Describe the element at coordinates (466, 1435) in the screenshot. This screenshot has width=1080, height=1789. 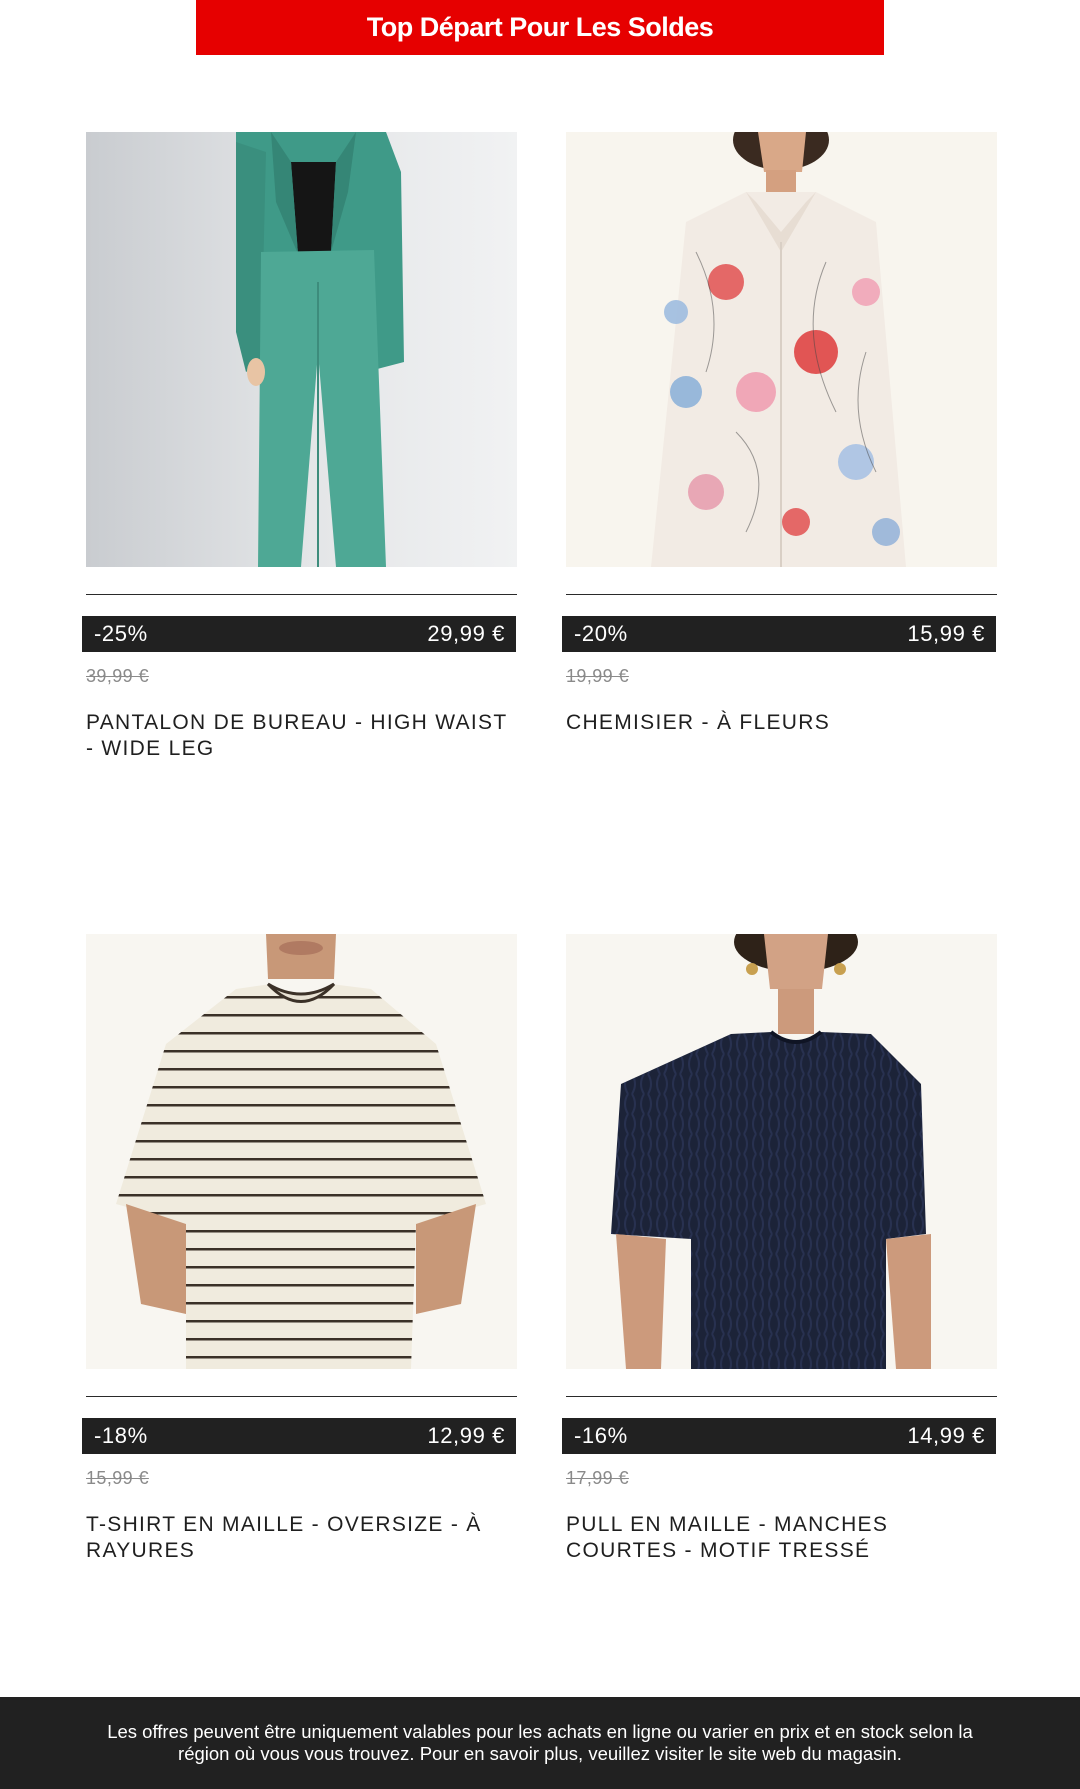
I see `sale-price: 12,99 €` at that location.